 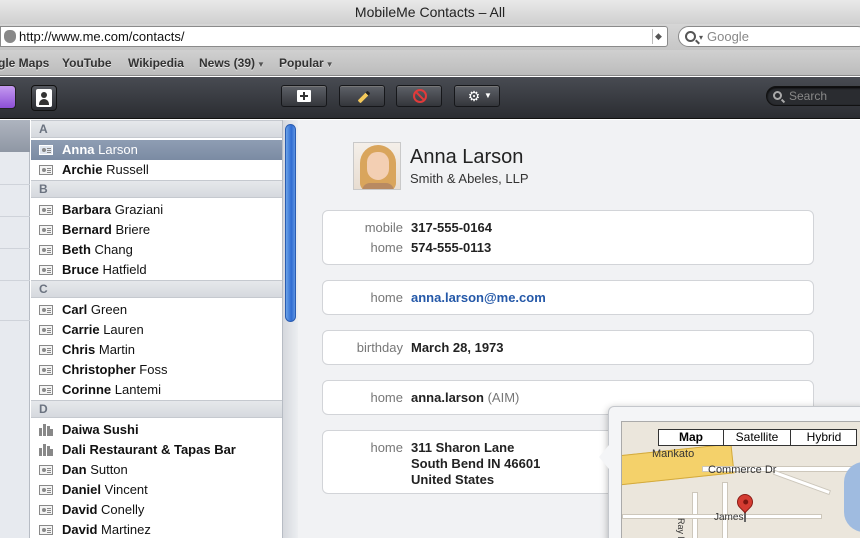 I want to click on bookmark-youtube: YouTube, so click(x=87, y=63).